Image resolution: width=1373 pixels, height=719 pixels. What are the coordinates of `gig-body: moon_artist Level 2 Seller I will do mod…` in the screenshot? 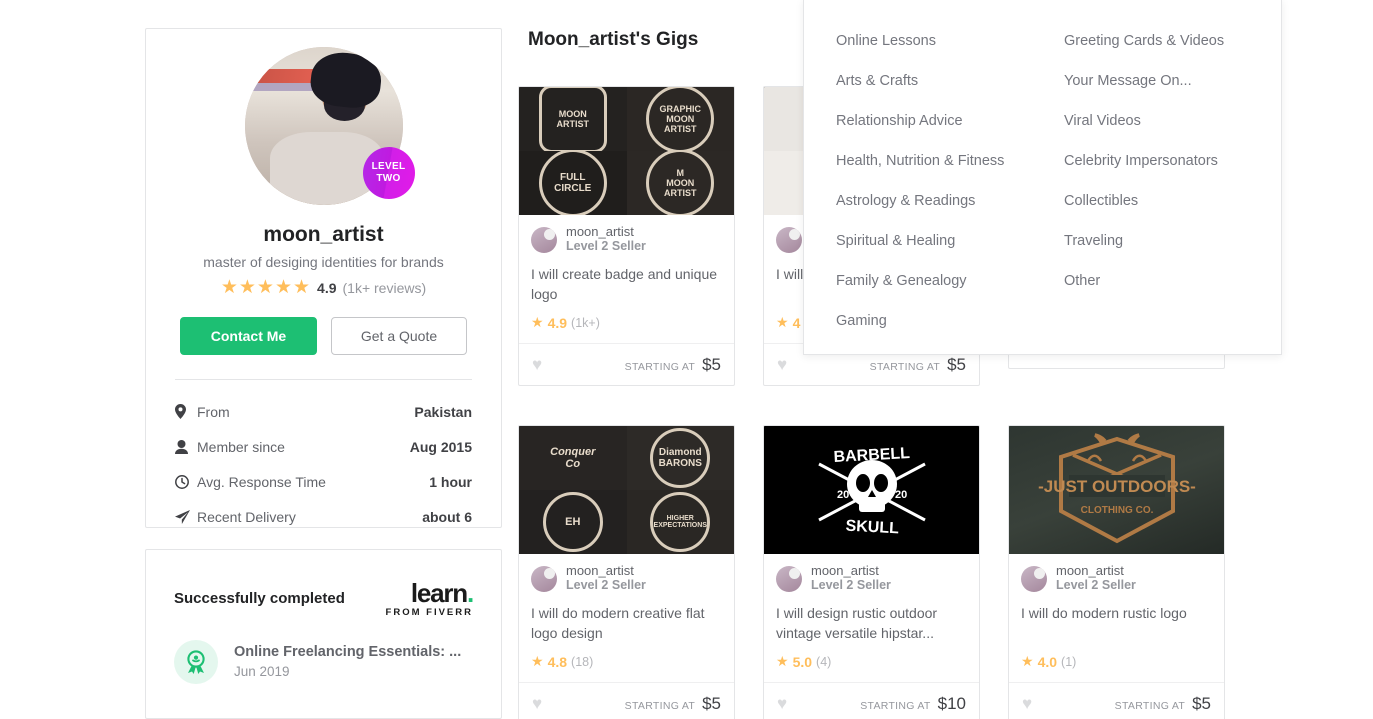 It's located at (1116, 618).